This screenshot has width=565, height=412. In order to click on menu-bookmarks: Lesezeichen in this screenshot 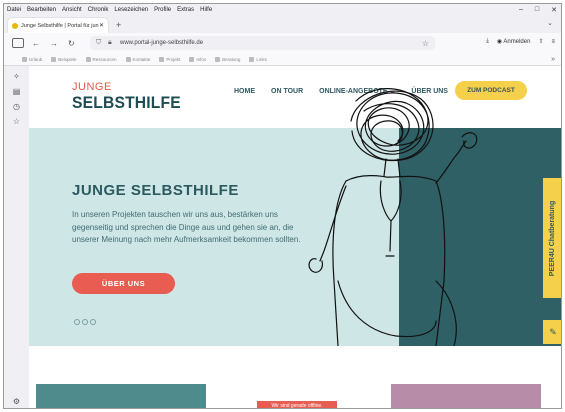, I will do `click(131, 10)`.